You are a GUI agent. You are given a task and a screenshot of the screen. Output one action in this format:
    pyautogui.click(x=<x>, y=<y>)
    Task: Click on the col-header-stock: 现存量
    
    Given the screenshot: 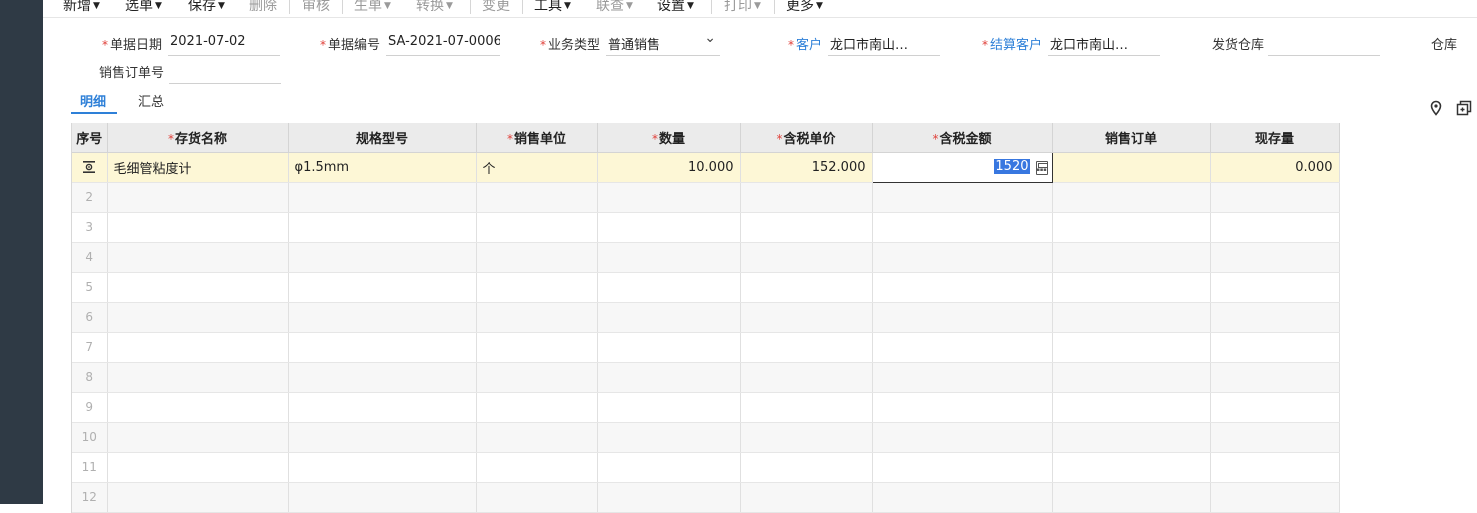 What is the action you would take?
    pyautogui.click(x=1275, y=138)
    